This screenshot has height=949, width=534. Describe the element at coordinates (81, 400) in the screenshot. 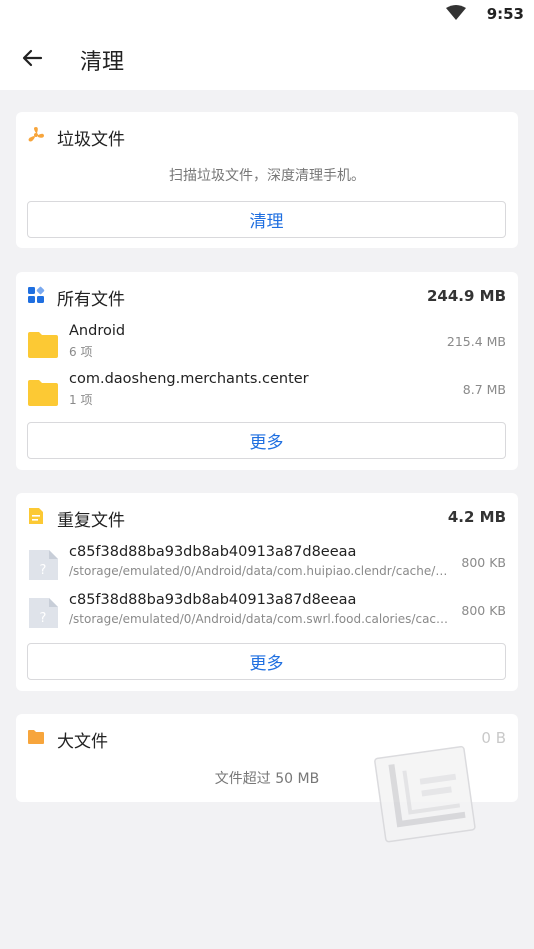

I see `folder-count: 1 项` at that location.